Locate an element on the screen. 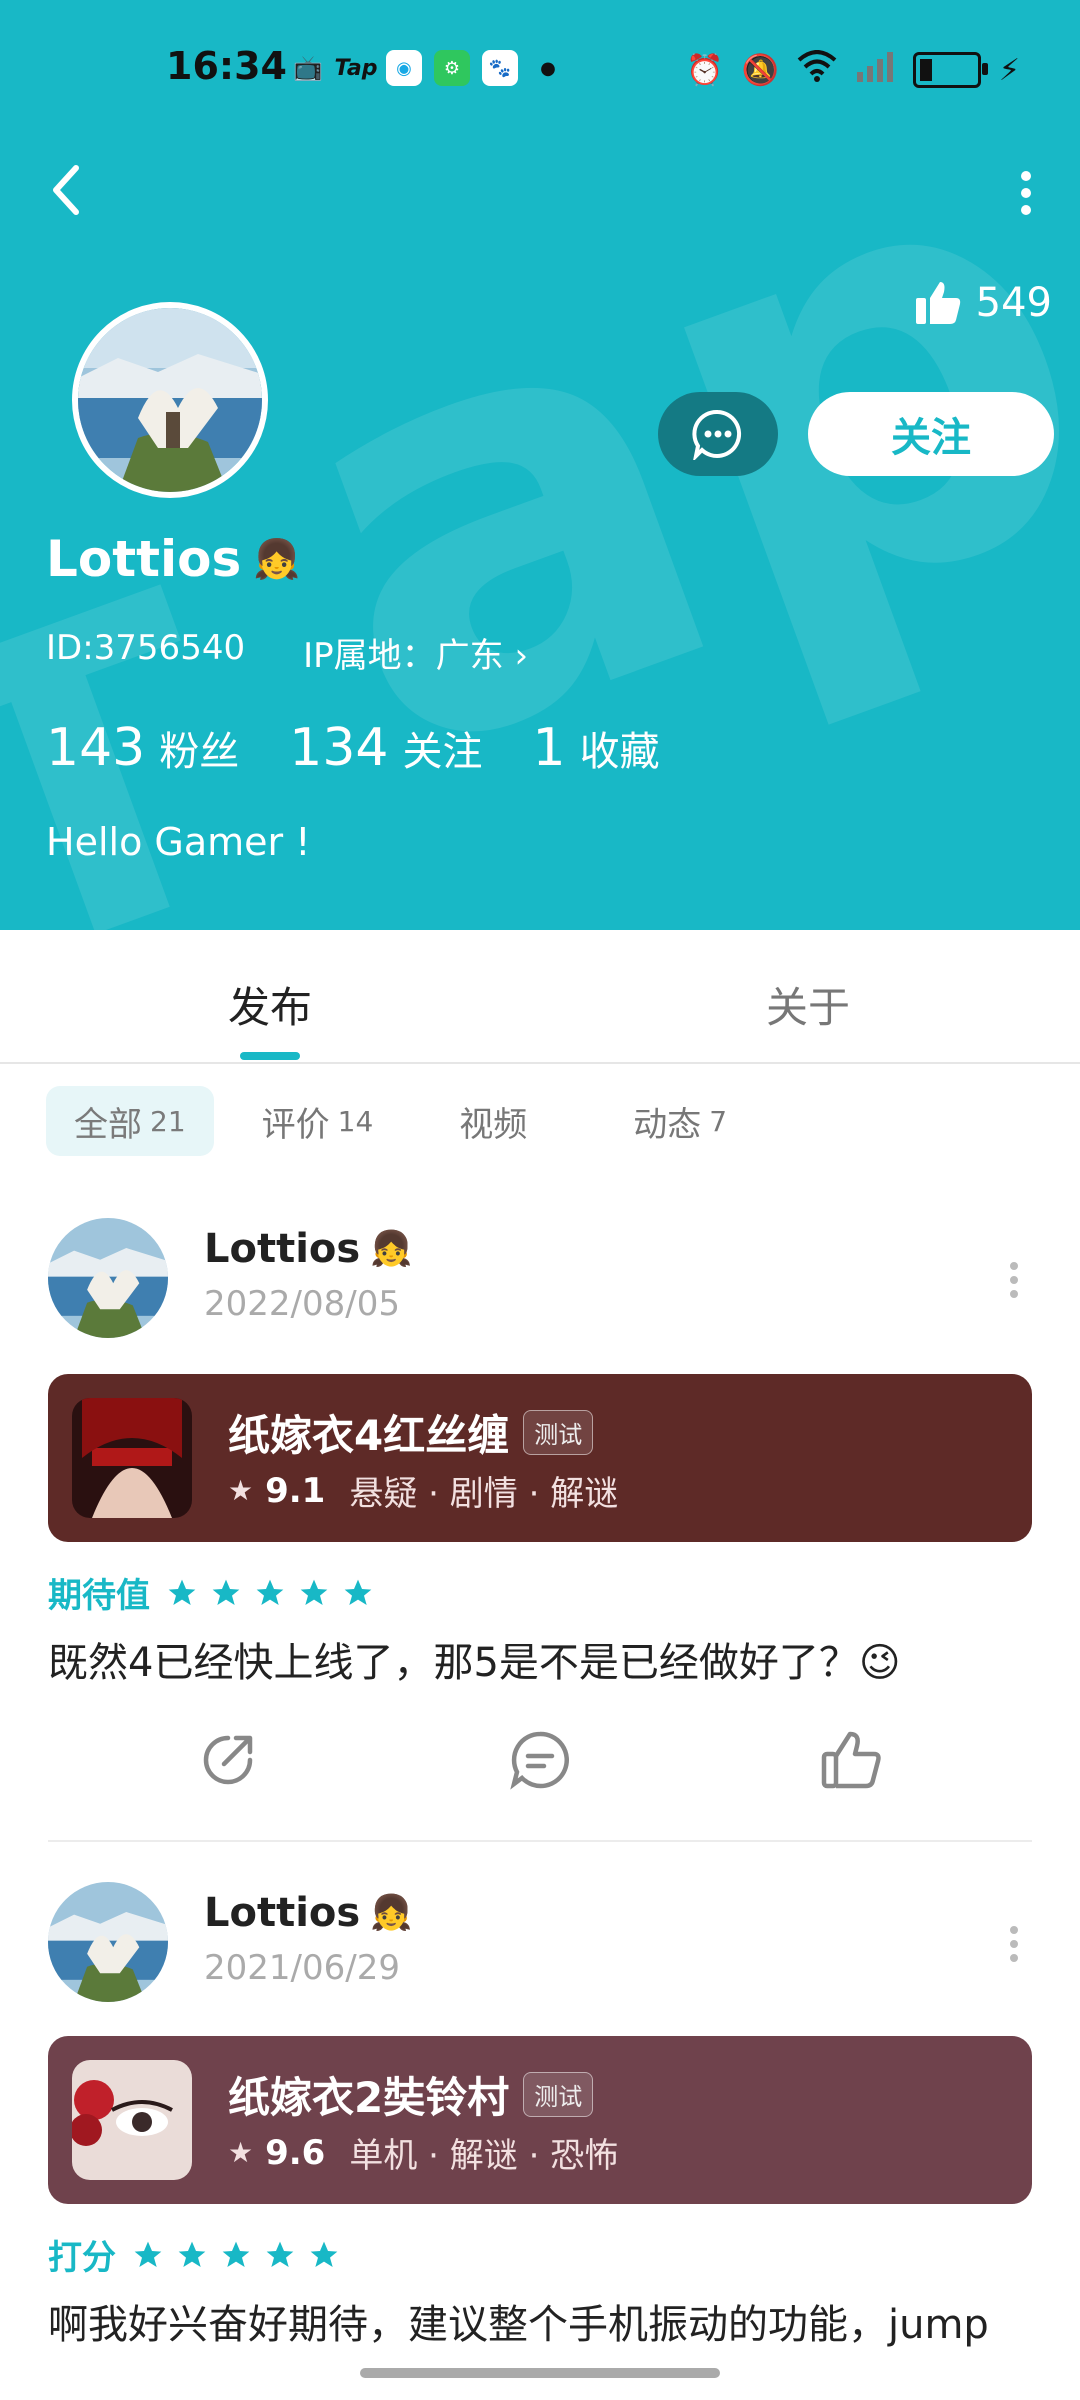  game-title-text: 纸嫁衣4红丝缠 is located at coordinates (369, 1435).